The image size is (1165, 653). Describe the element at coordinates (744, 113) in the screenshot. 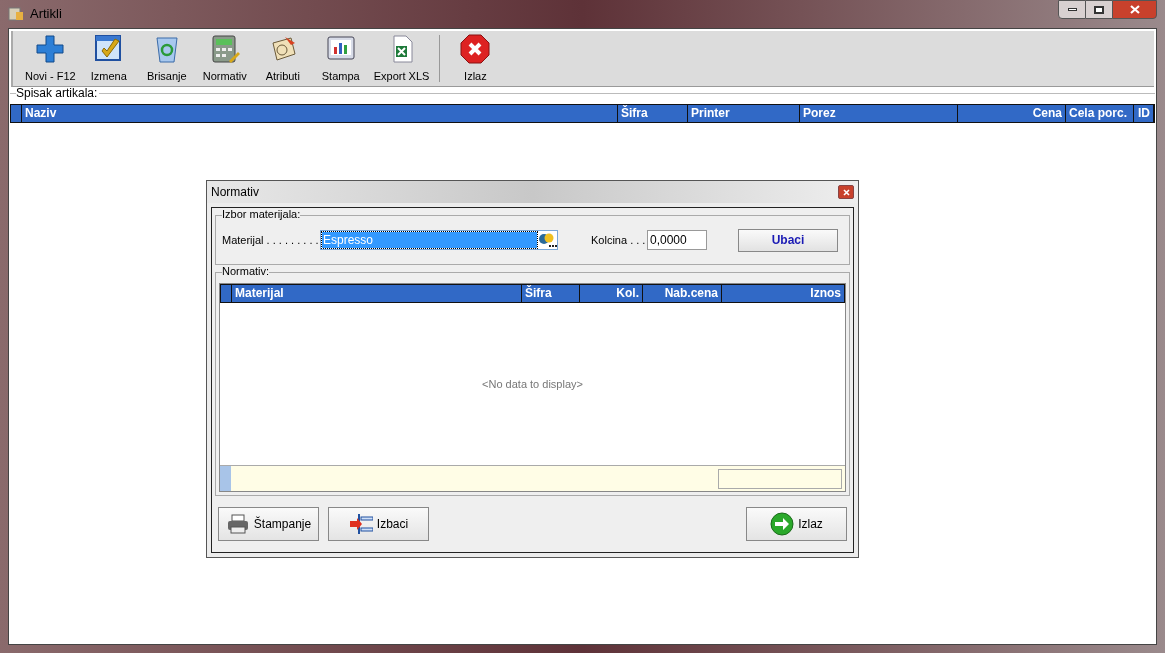

I see `column-header: Printer` at that location.